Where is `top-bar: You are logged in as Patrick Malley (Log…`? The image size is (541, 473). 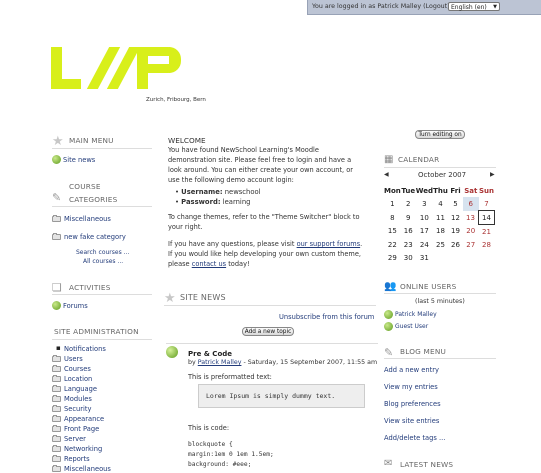
top-bar: You are logged in as Patrick Malley (Log… is located at coordinates (424, 7).